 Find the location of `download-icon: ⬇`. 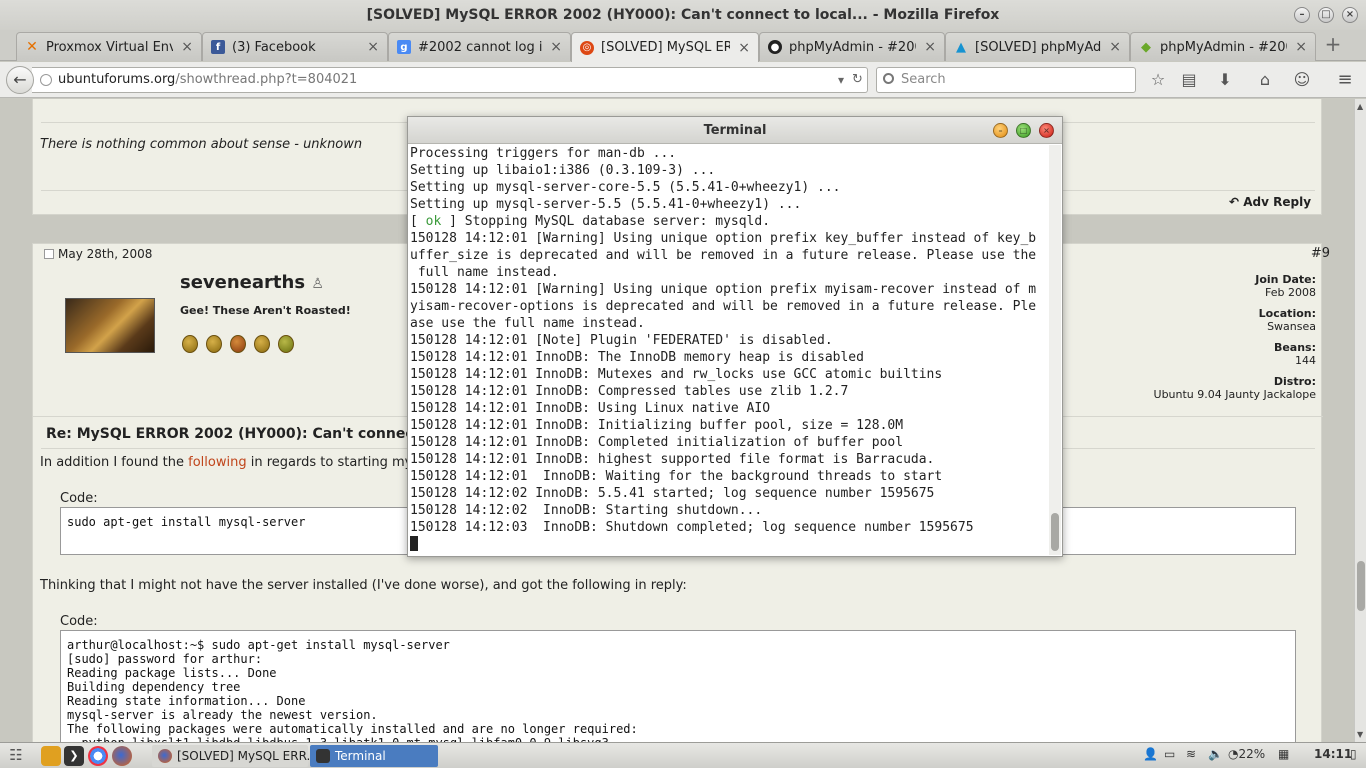

download-icon: ⬇ is located at coordinates (1225, 80).